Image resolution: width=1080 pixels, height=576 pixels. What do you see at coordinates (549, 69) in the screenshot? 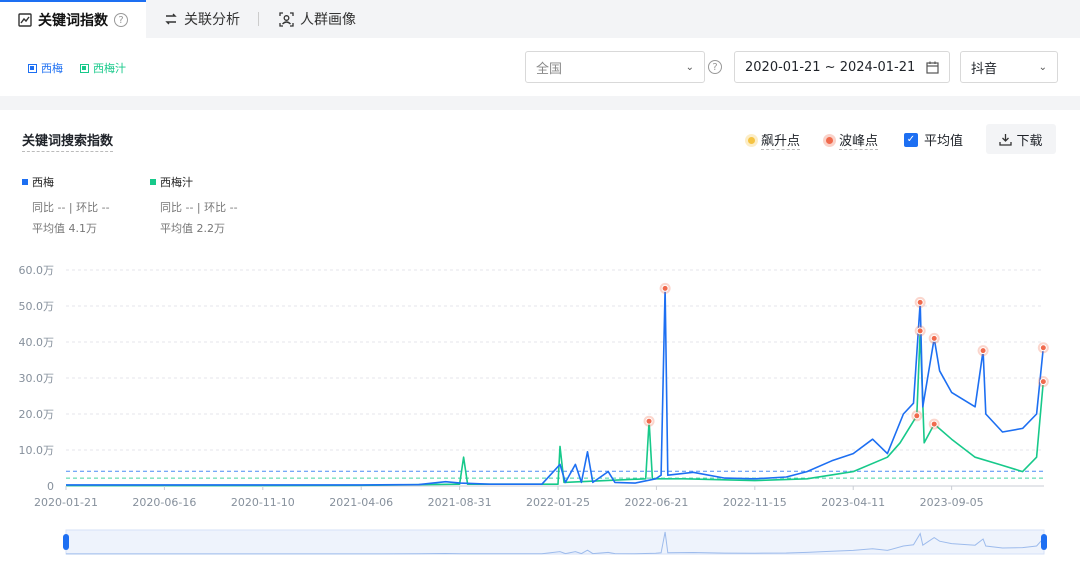
I see `region-value: 全国` at bounding box center [549, 69].